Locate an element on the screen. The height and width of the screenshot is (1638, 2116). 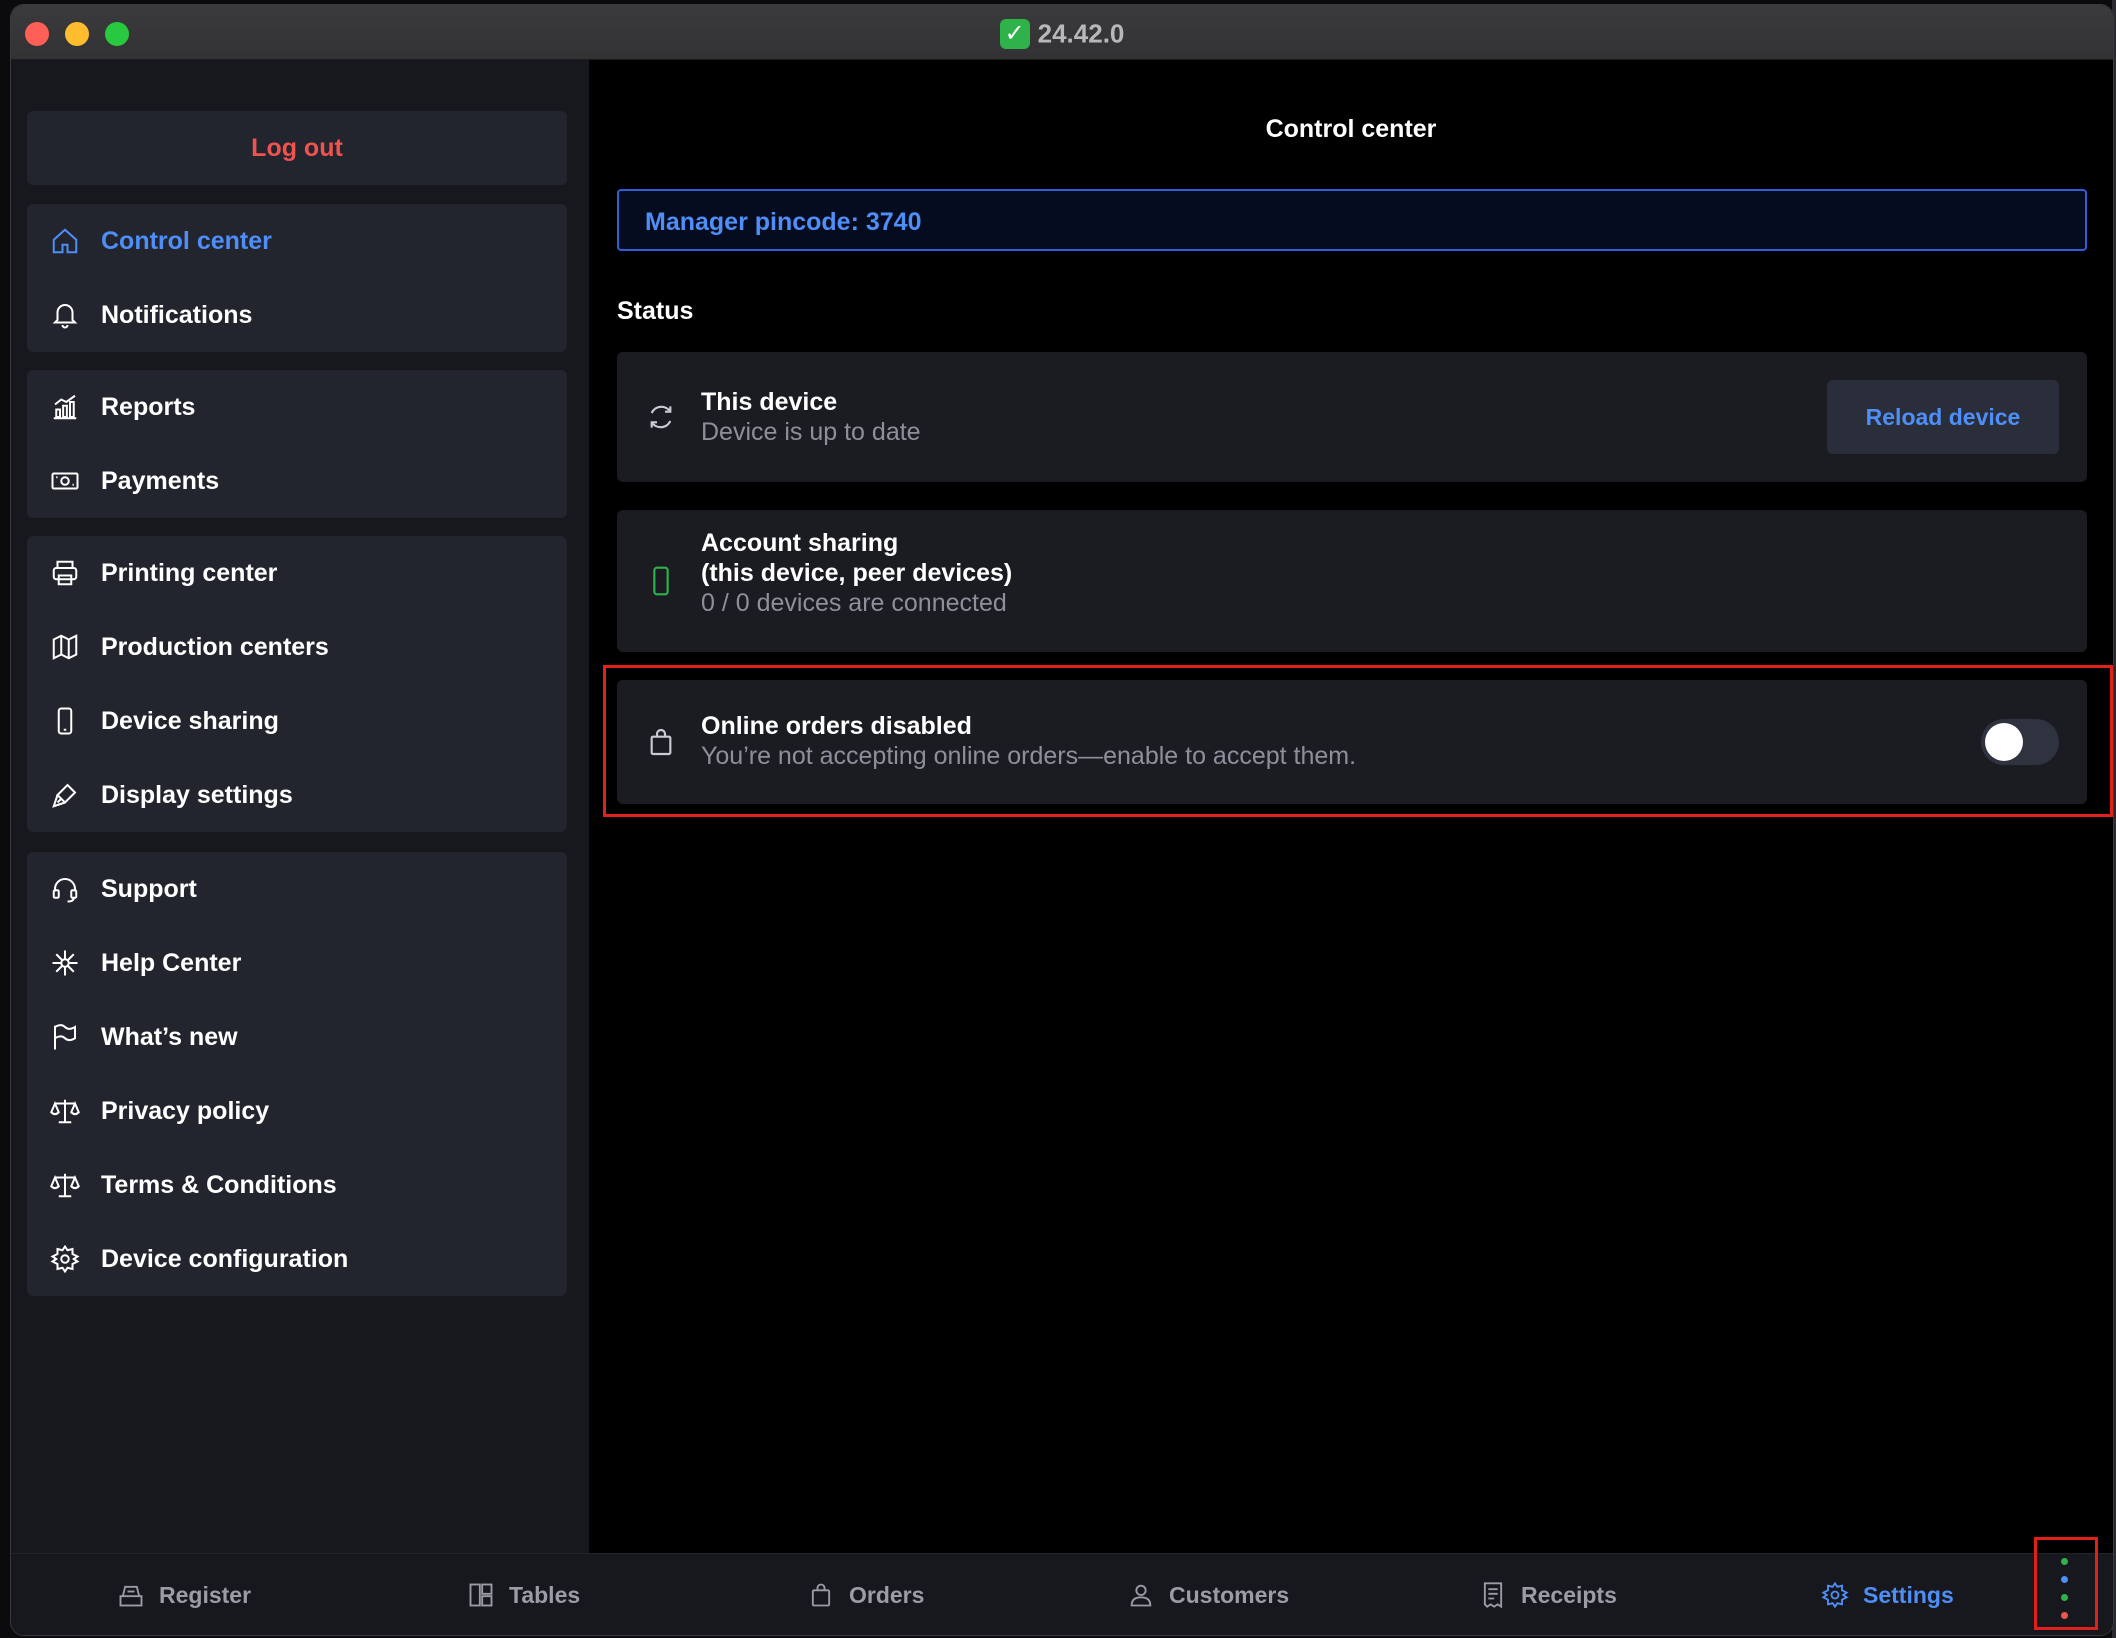
sidebar-item-whats-new: What’s new is located at coordinates (297, 1037).